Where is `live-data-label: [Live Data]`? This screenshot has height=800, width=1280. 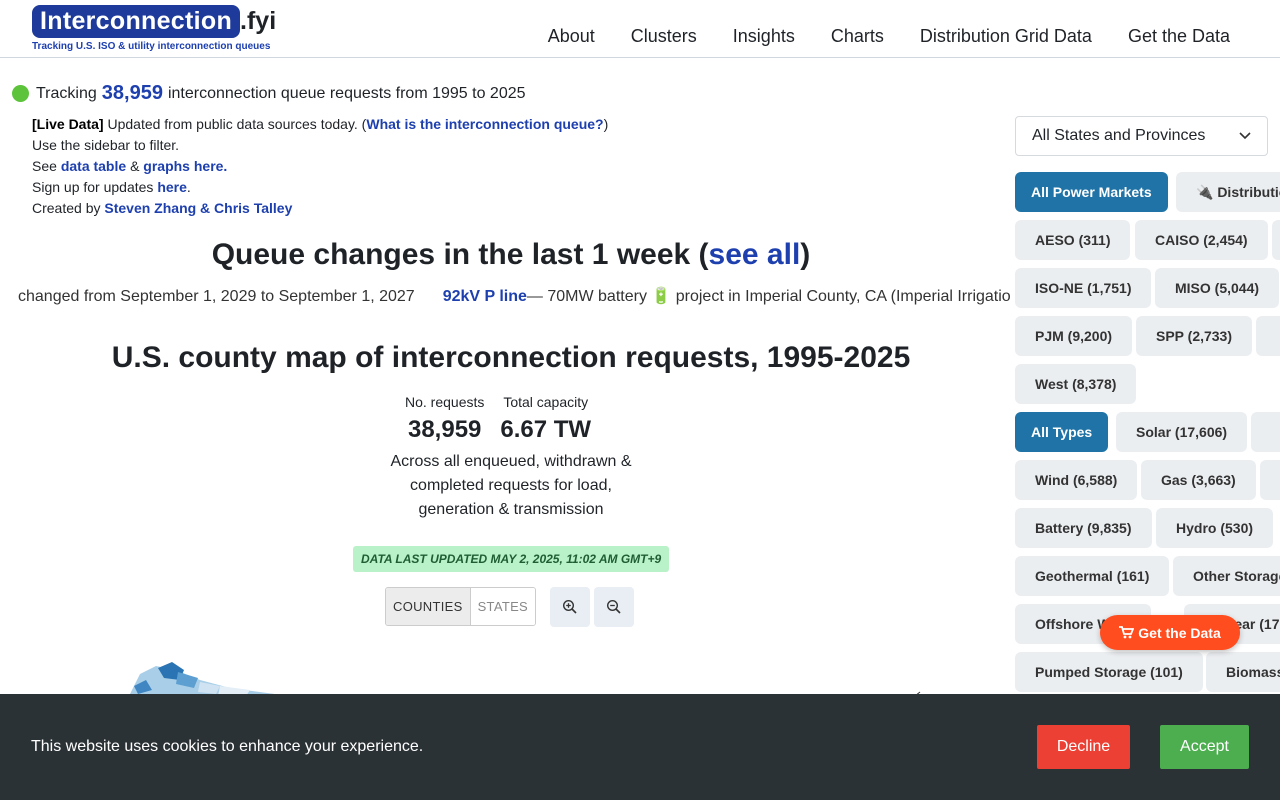 live-data-label: [Live Data] is located at coordinates (68, 124).